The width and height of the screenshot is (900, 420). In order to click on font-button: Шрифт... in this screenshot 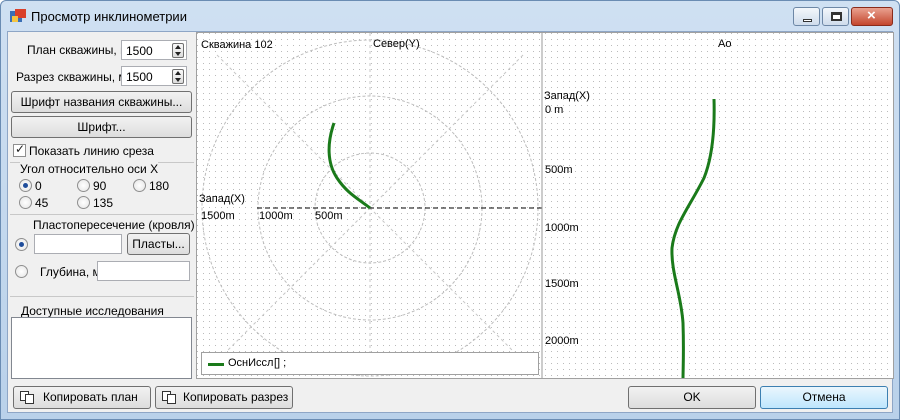, I will do `click(101, 127)`.